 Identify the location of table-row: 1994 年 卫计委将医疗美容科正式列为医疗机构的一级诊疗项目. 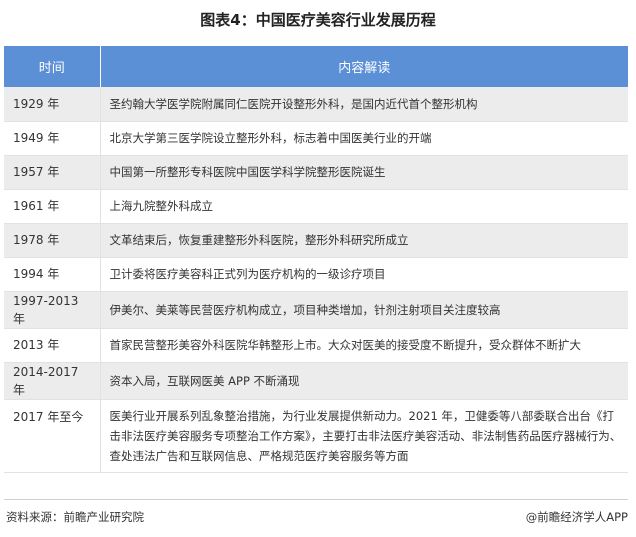
(316, 274).